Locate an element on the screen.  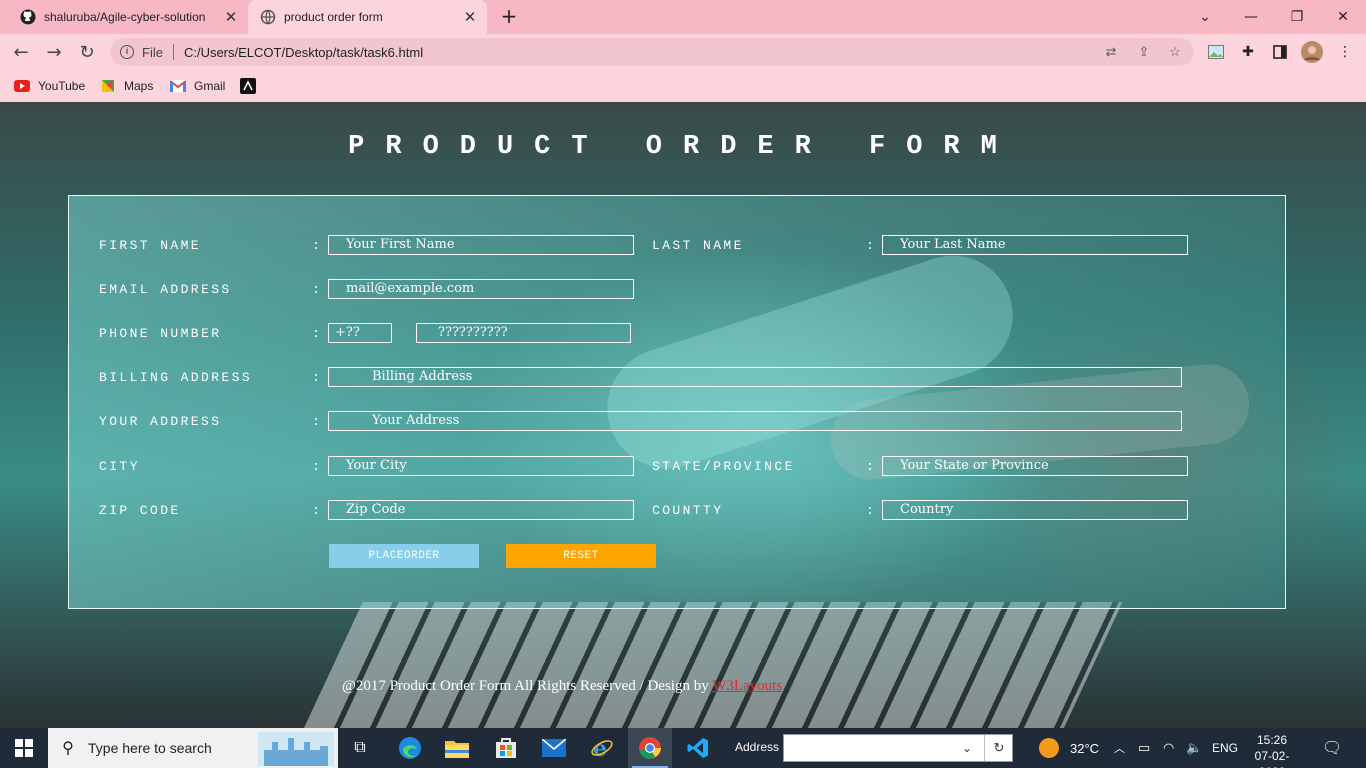
tab-title: product order form is located at coordinates (333, 17).